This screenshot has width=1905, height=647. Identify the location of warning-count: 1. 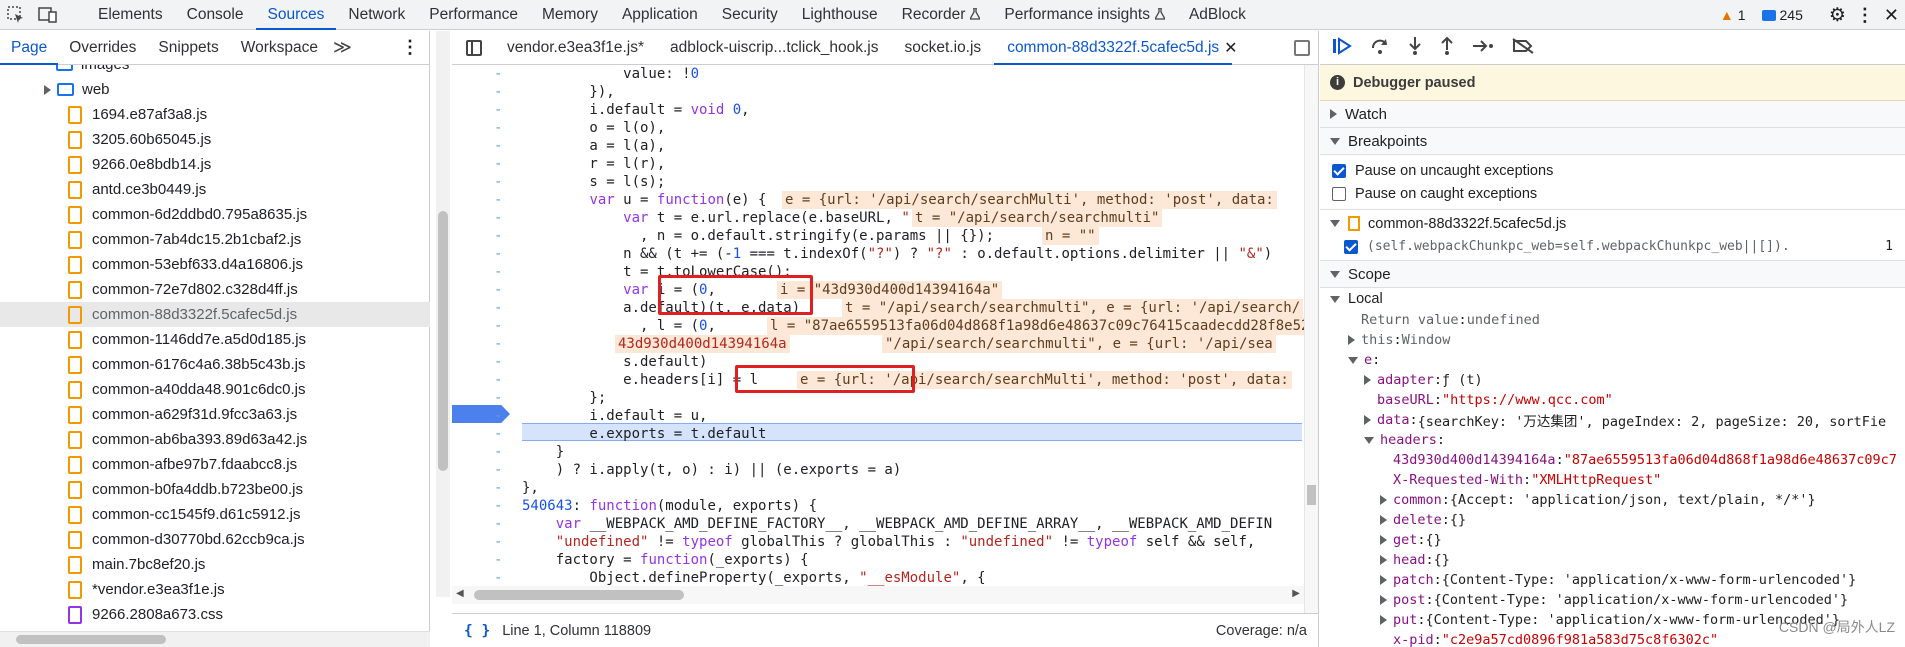
(1742, 15).